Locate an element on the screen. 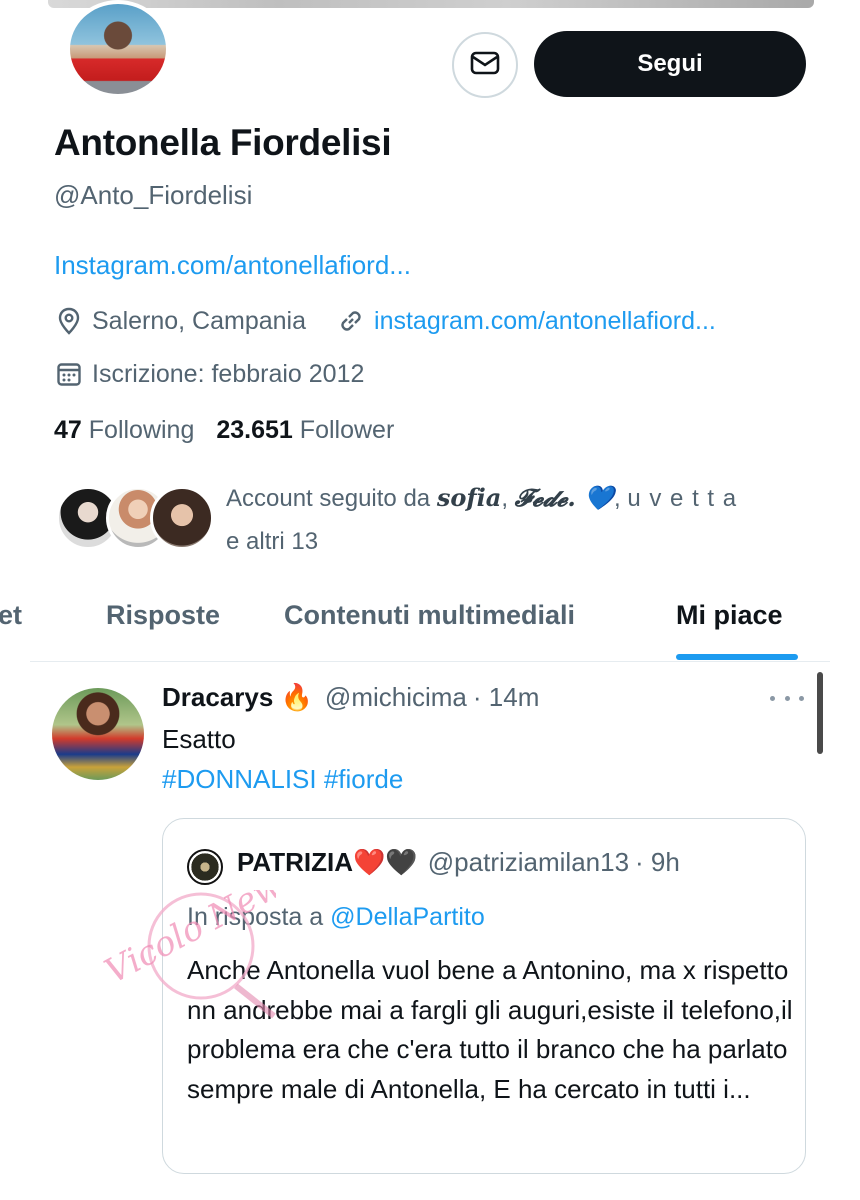 The width and height of the screenshot is (860, 1200). reply-prefix: In risposta a is located at coordinates (259, 917).